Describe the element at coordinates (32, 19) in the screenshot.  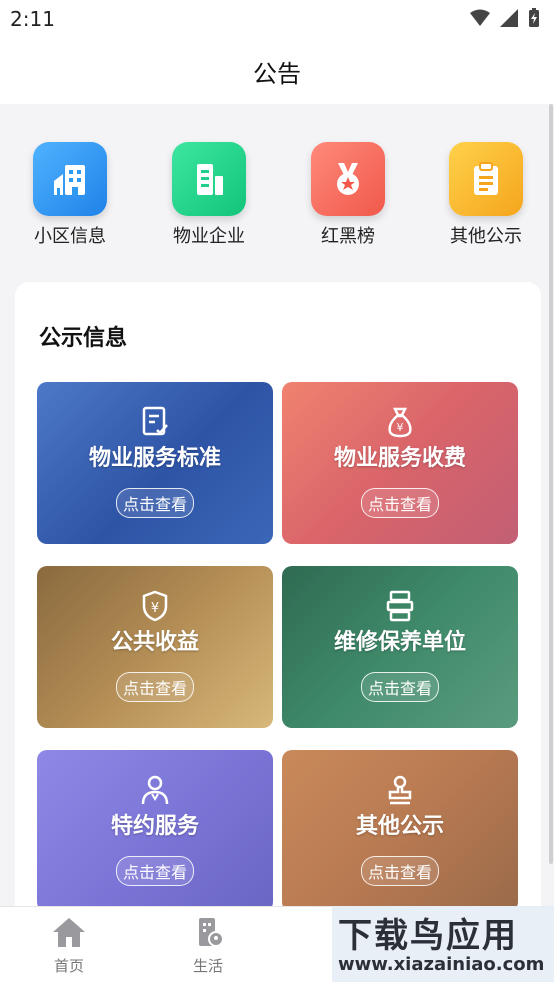
I see `status-time: 2:11` at that location.